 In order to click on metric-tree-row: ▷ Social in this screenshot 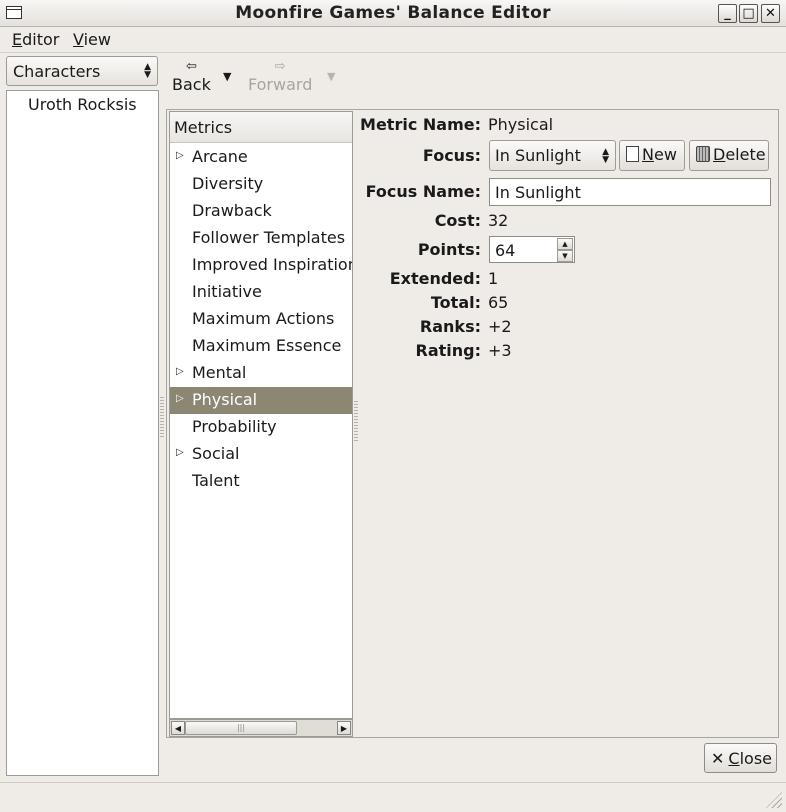, I will do `click(261, 454)`.